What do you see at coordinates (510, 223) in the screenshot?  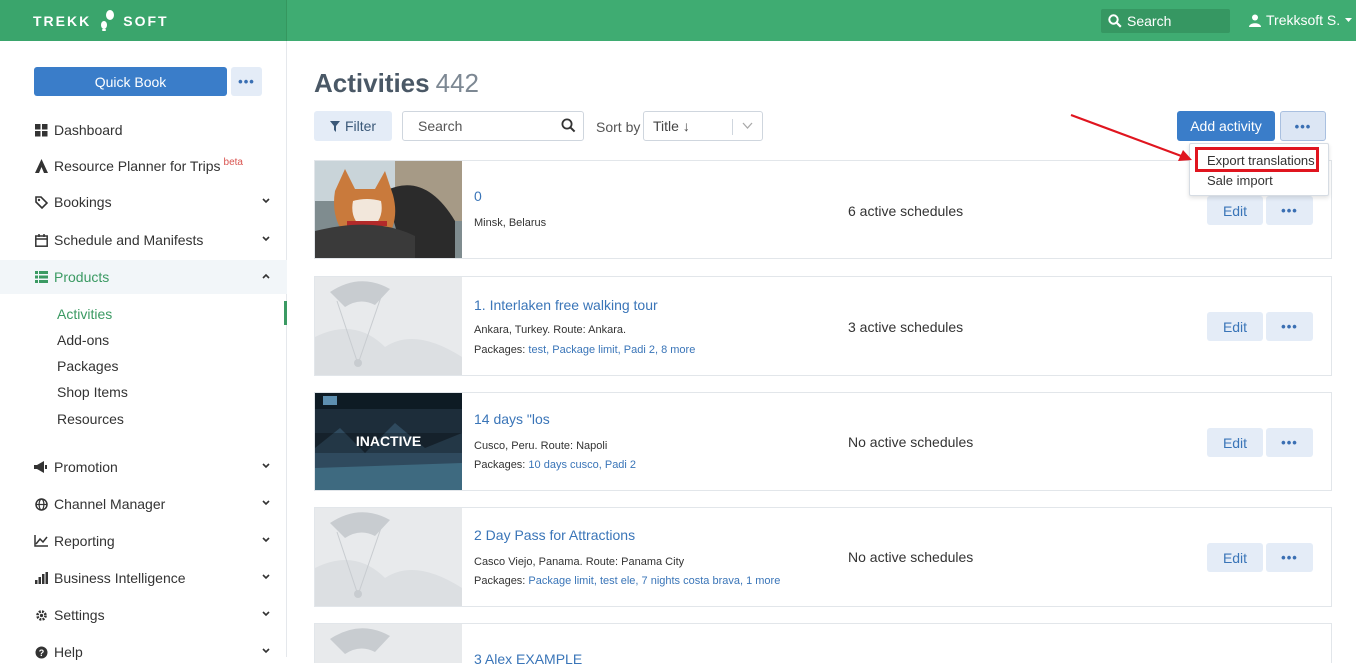 I see `activity-location: Minsk, Belarus` at bounding box center [510, 223].